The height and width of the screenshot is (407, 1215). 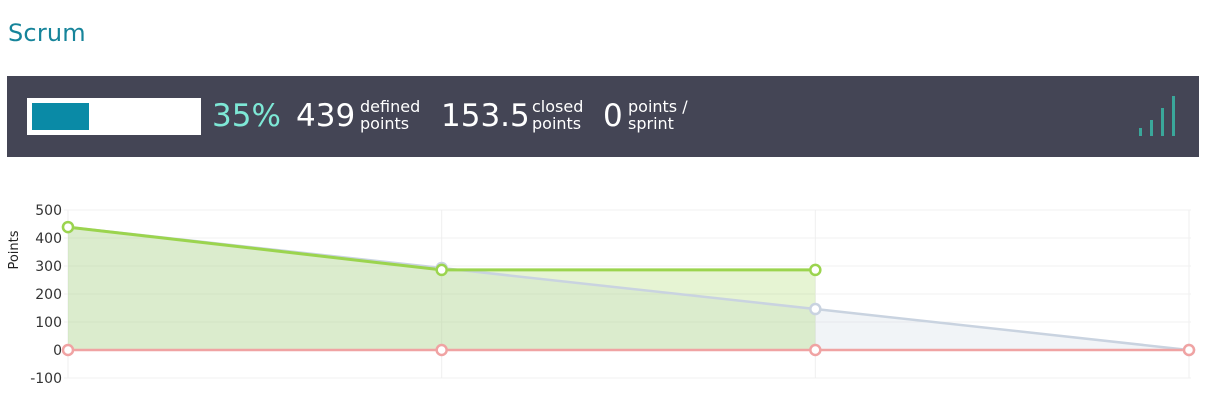 What do you see at coordinates (14, 249) in the screenshot?
I see `y-axis-label: Points` at bounding box center [14, 249].